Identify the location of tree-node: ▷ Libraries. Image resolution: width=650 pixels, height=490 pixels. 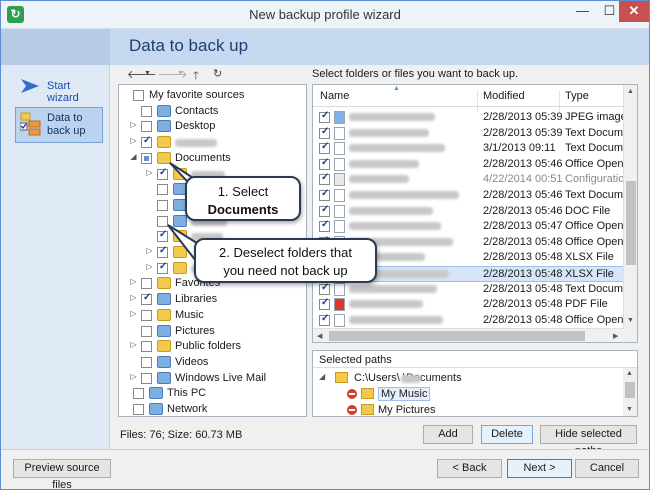
(212, 299).